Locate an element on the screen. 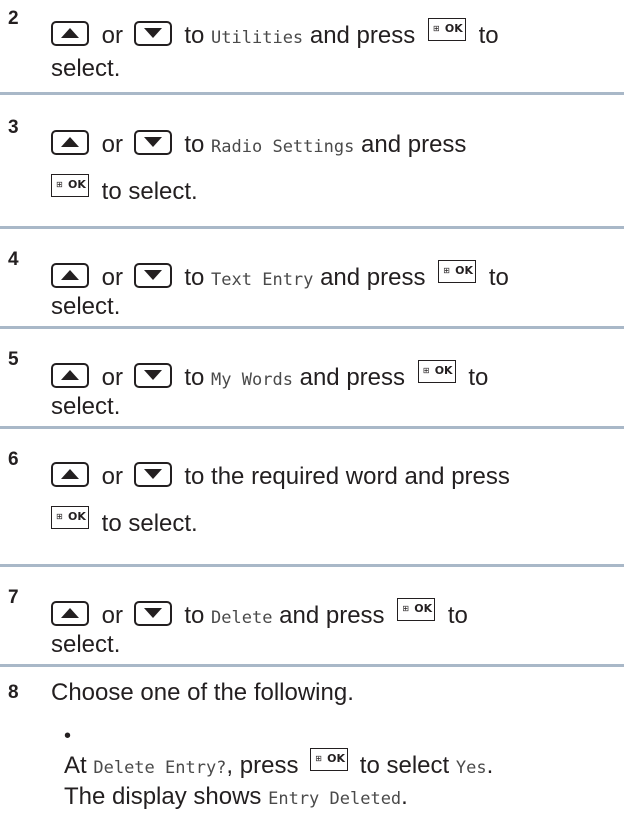 The image size is (624, 832). step-3-line-1: or to Radio Settings and press is located at coordinates (336, 146).